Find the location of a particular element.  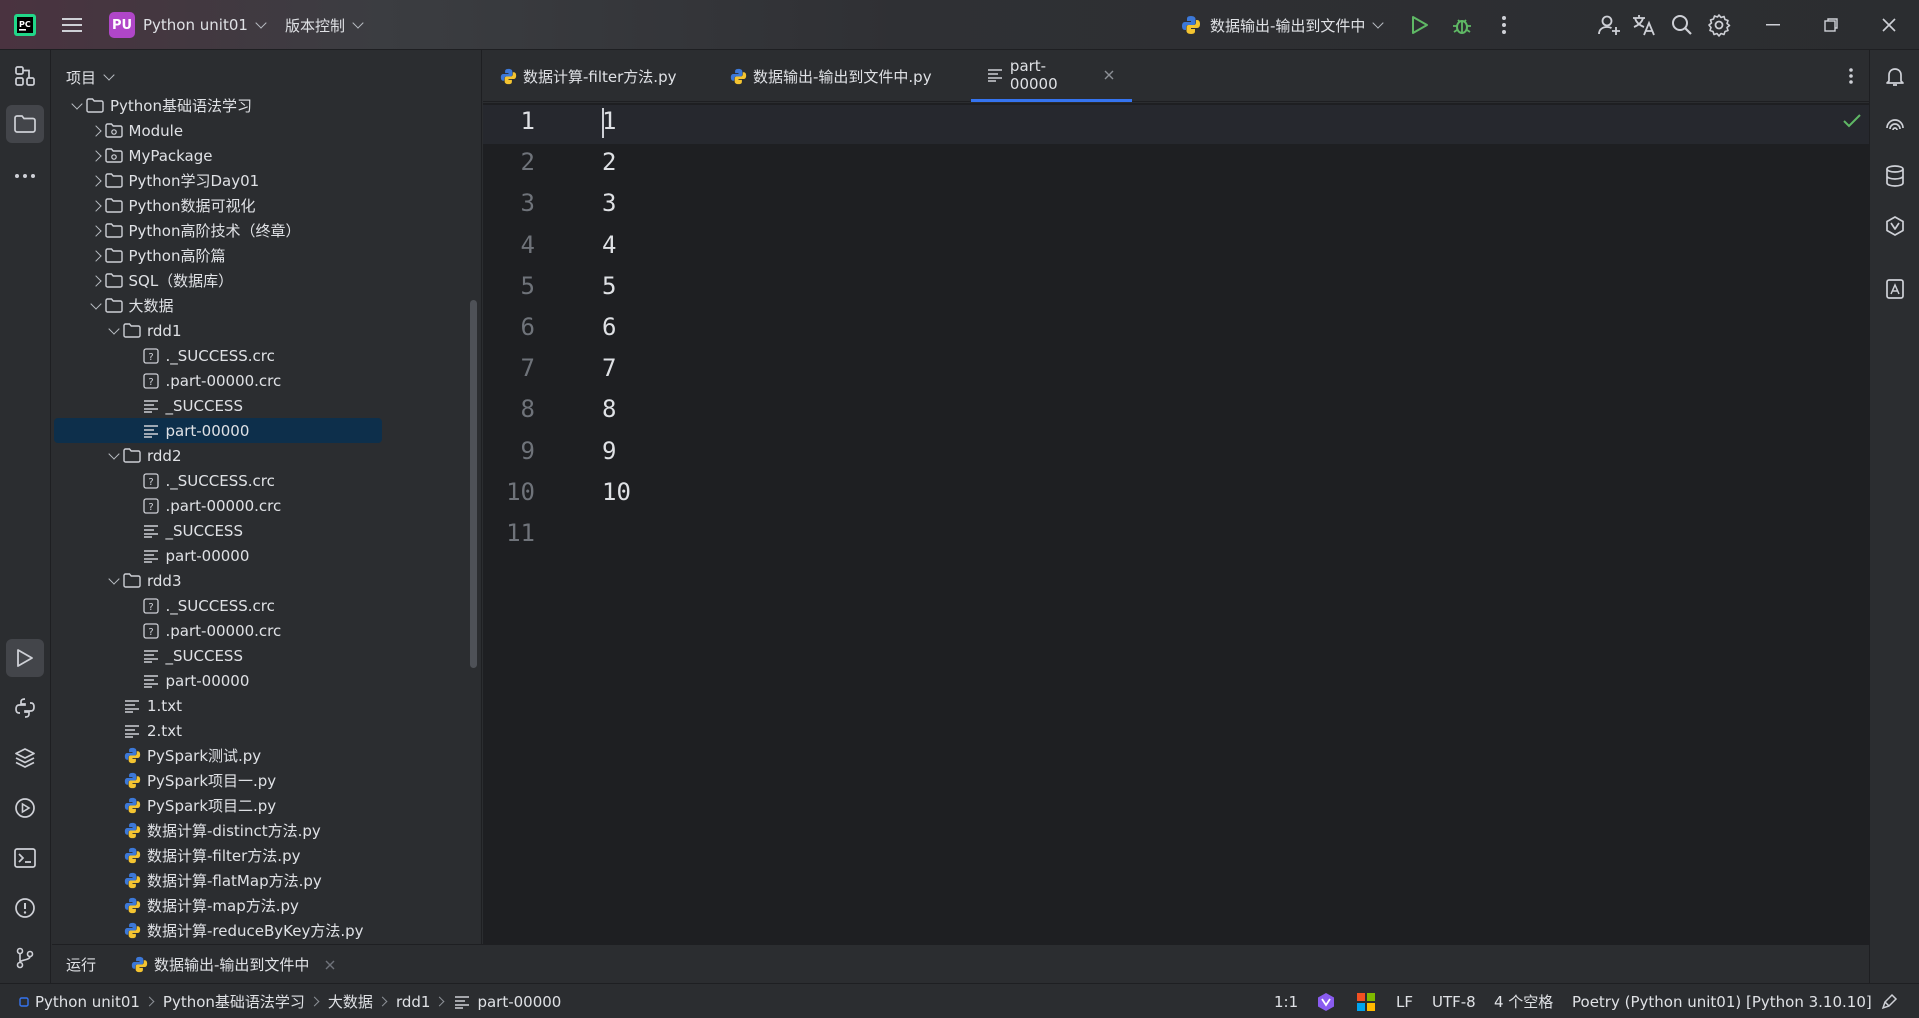

run-icon is located at coordinates (1420, 25).